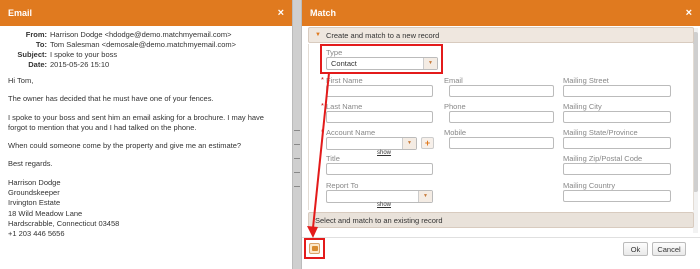  I want to click on mailing-country-field, so click(617, 196).